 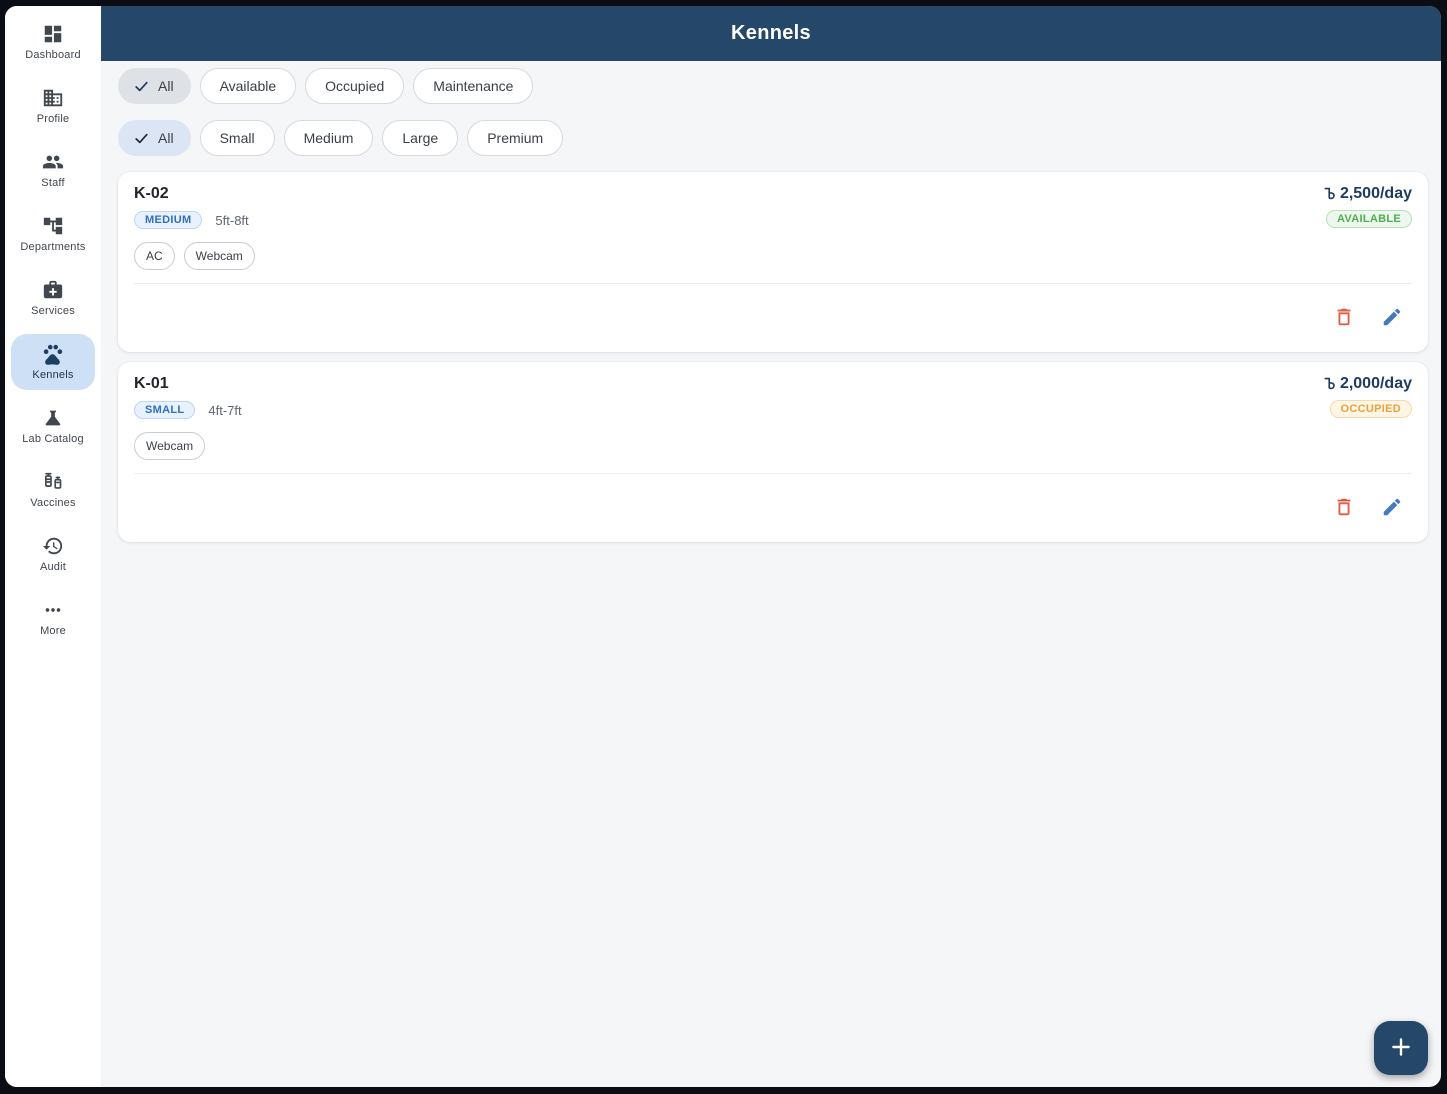 I want to click on sidebar-item-label: More, so click(x=53, y=631).